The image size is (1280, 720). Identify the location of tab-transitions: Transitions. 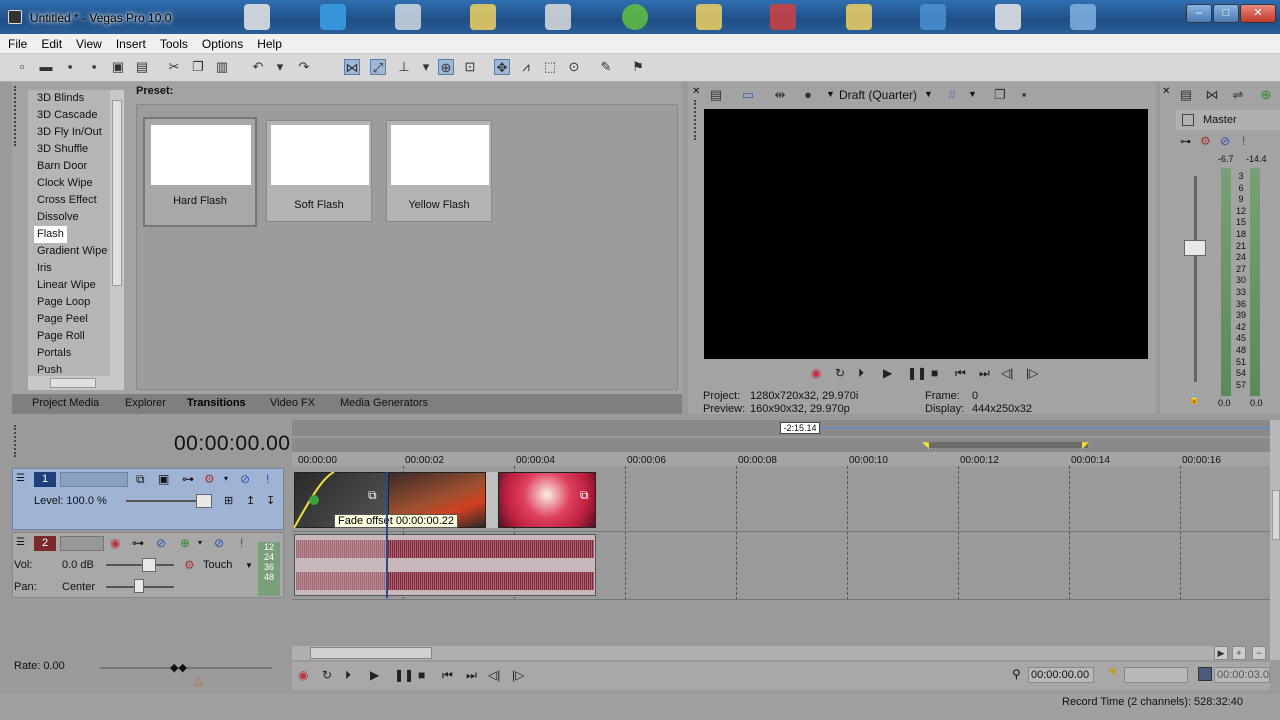
(216, 403).